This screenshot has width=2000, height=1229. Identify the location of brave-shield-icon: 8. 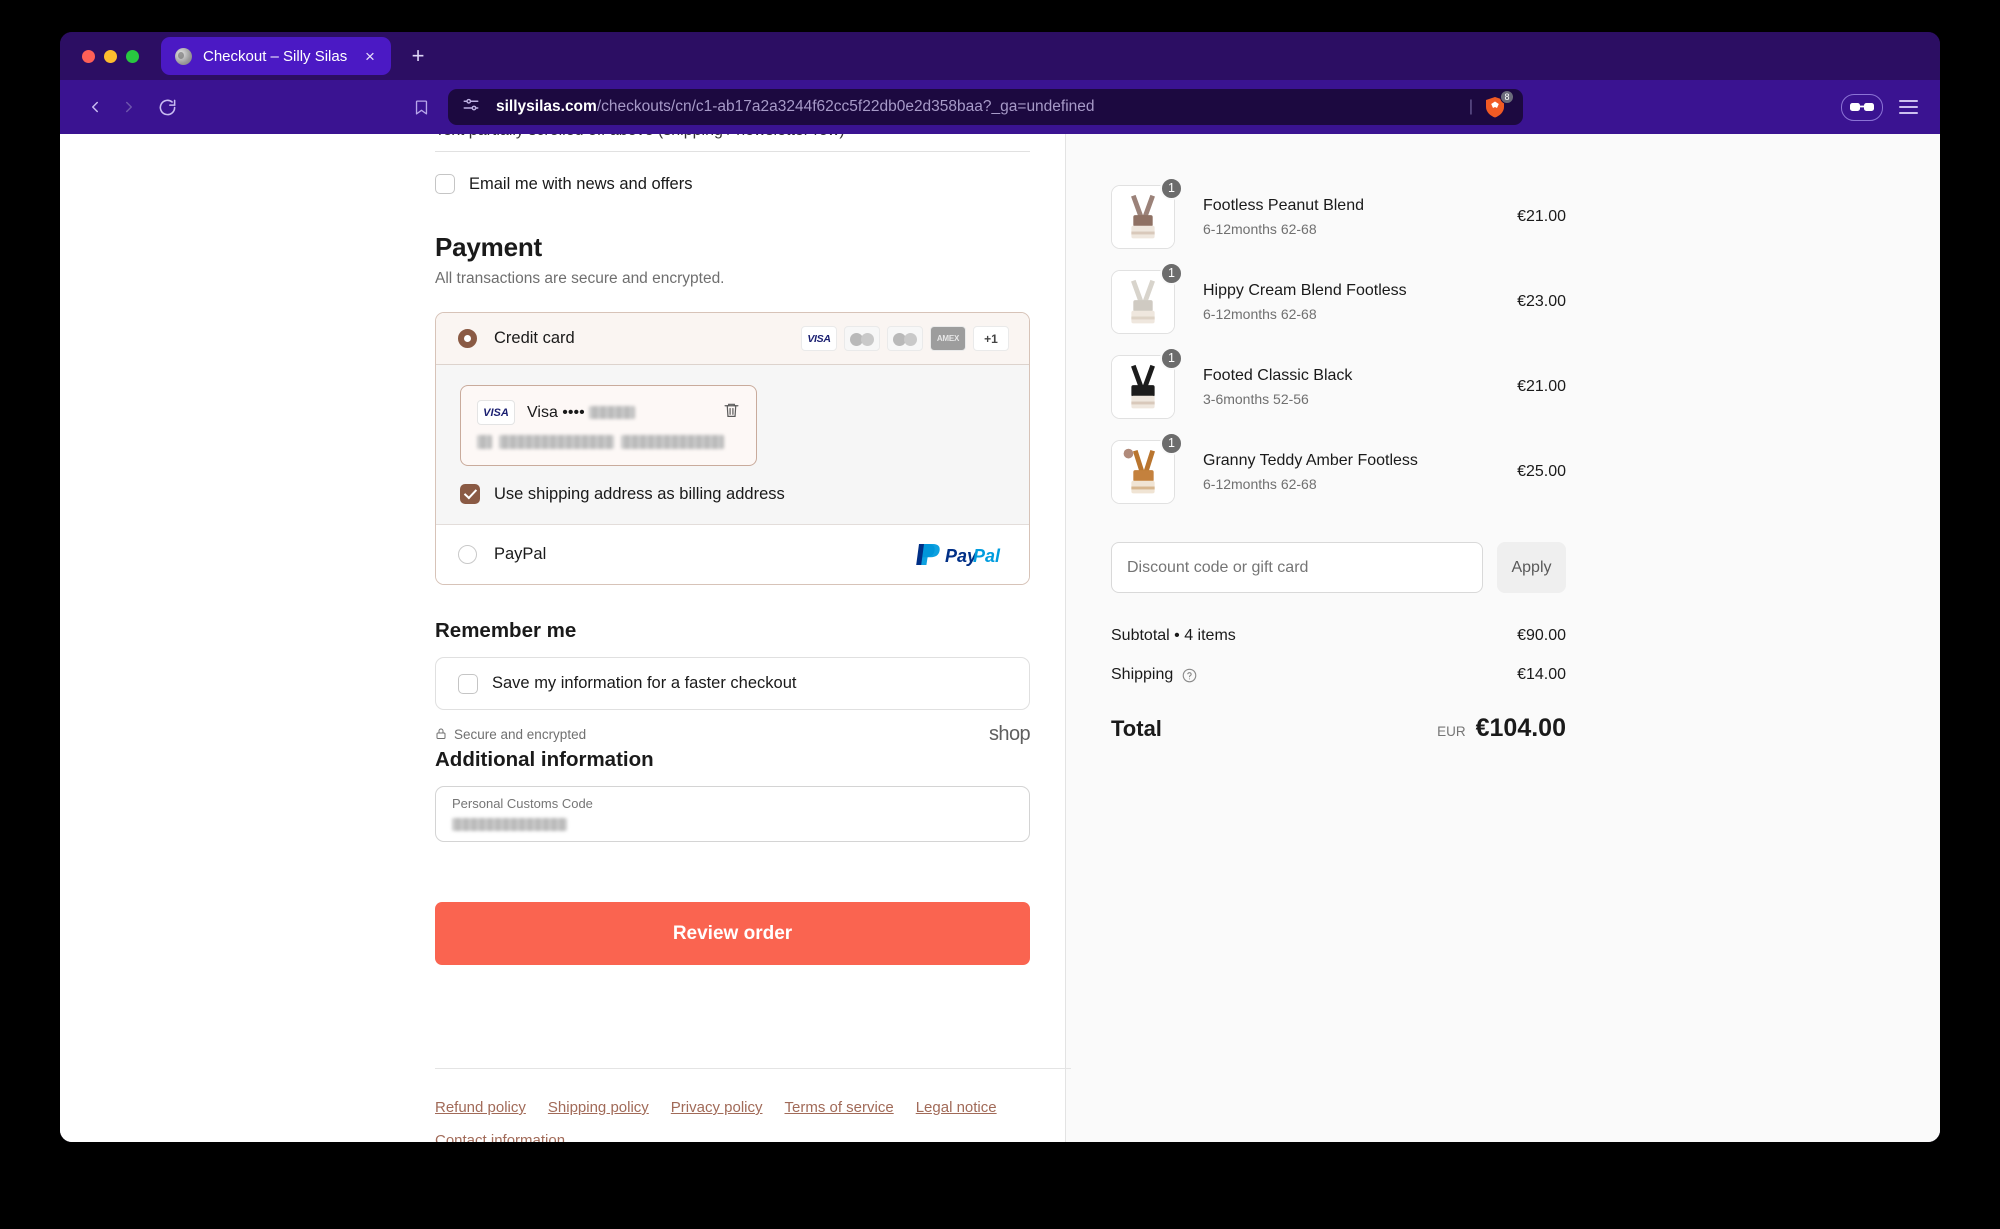
(1498, 104).